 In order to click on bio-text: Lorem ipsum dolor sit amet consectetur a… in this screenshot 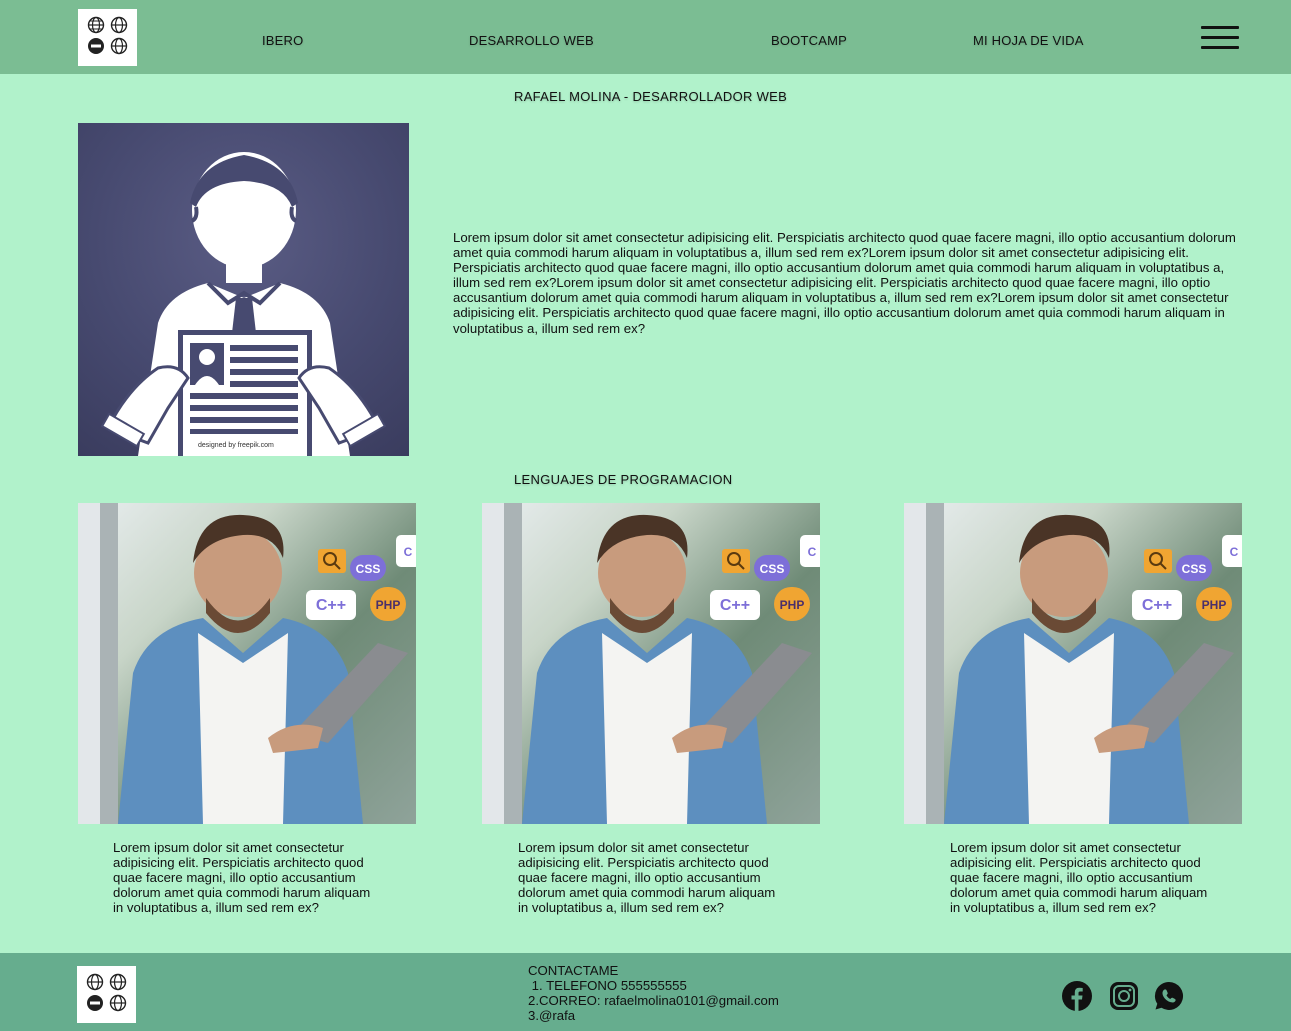, I will do `click(844, 283)`.